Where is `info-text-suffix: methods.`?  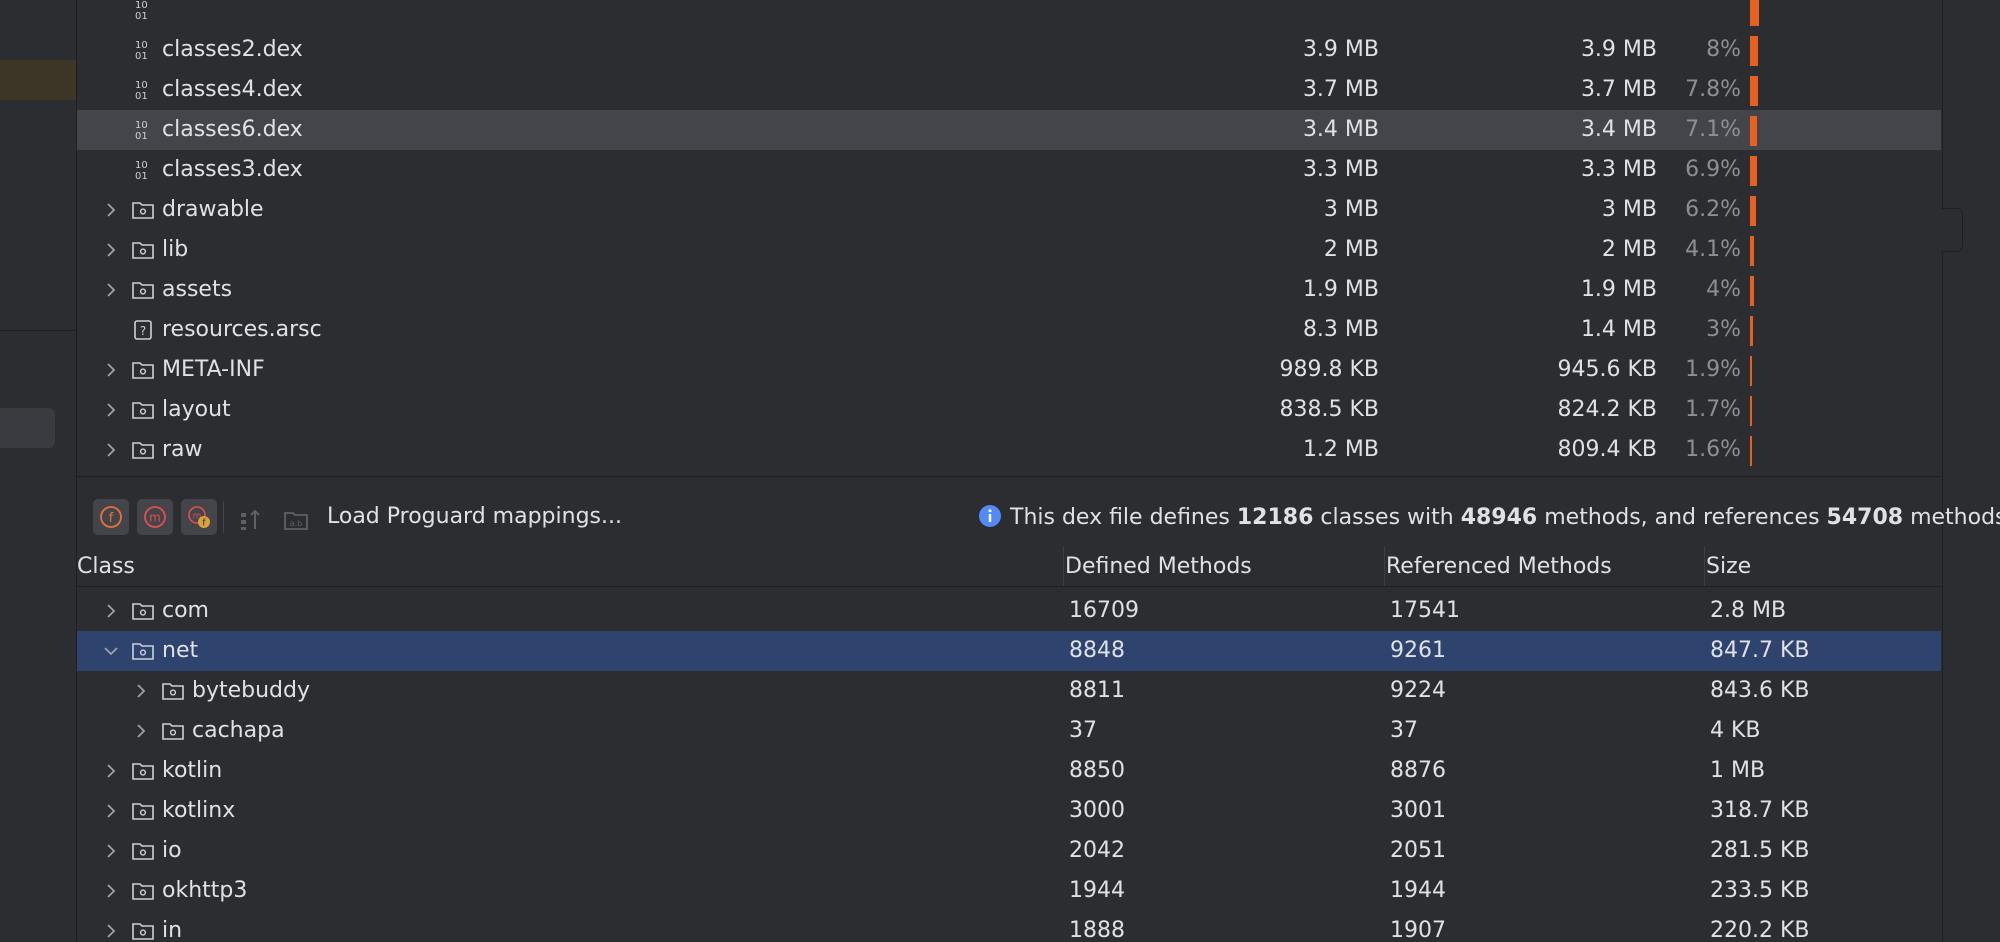
info-text-suffix: methods. is located at coordinates (1955, 517).